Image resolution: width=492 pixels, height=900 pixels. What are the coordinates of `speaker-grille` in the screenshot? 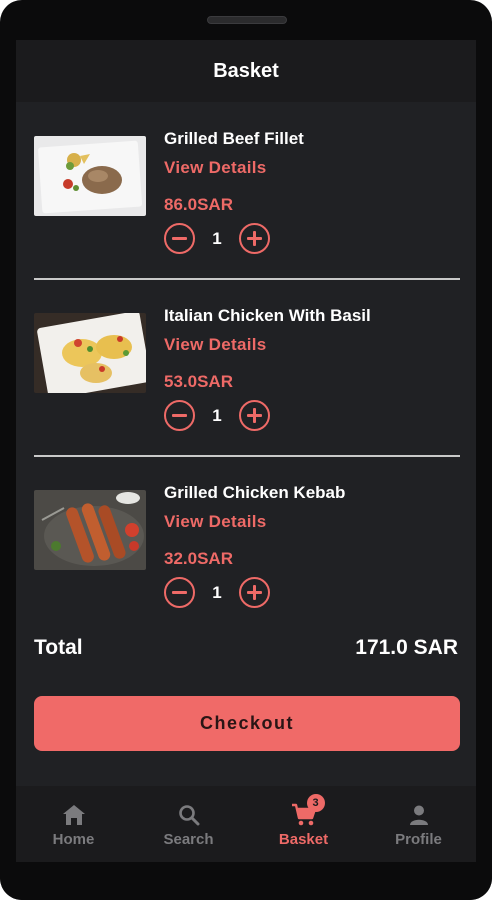 It's located at (247, 20).